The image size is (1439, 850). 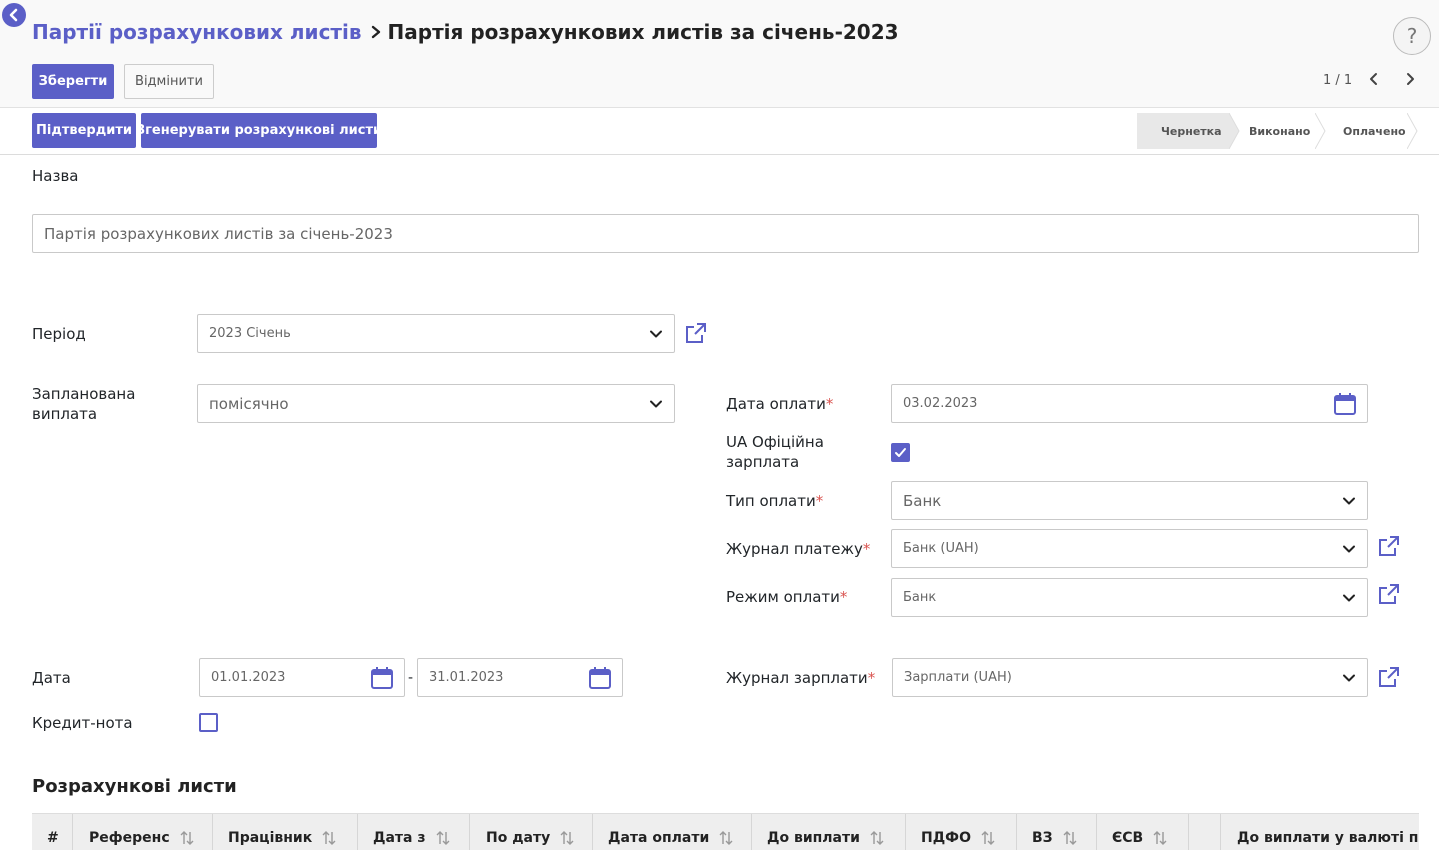 What do you see at coordinates (1320, 832) in the screenshot?
I see `column-header-to-pay-currency: До виплати у валюті пл` at bounding box center [1320, 832].